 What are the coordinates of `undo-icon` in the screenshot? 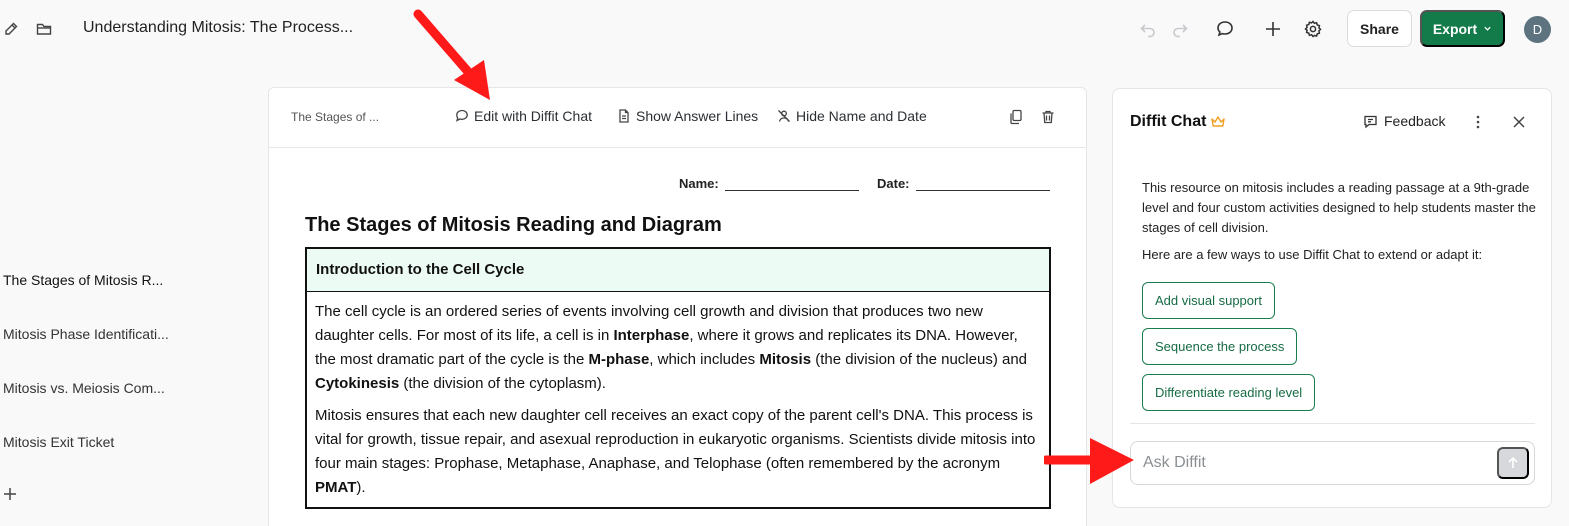 It's located at (1148, 29).